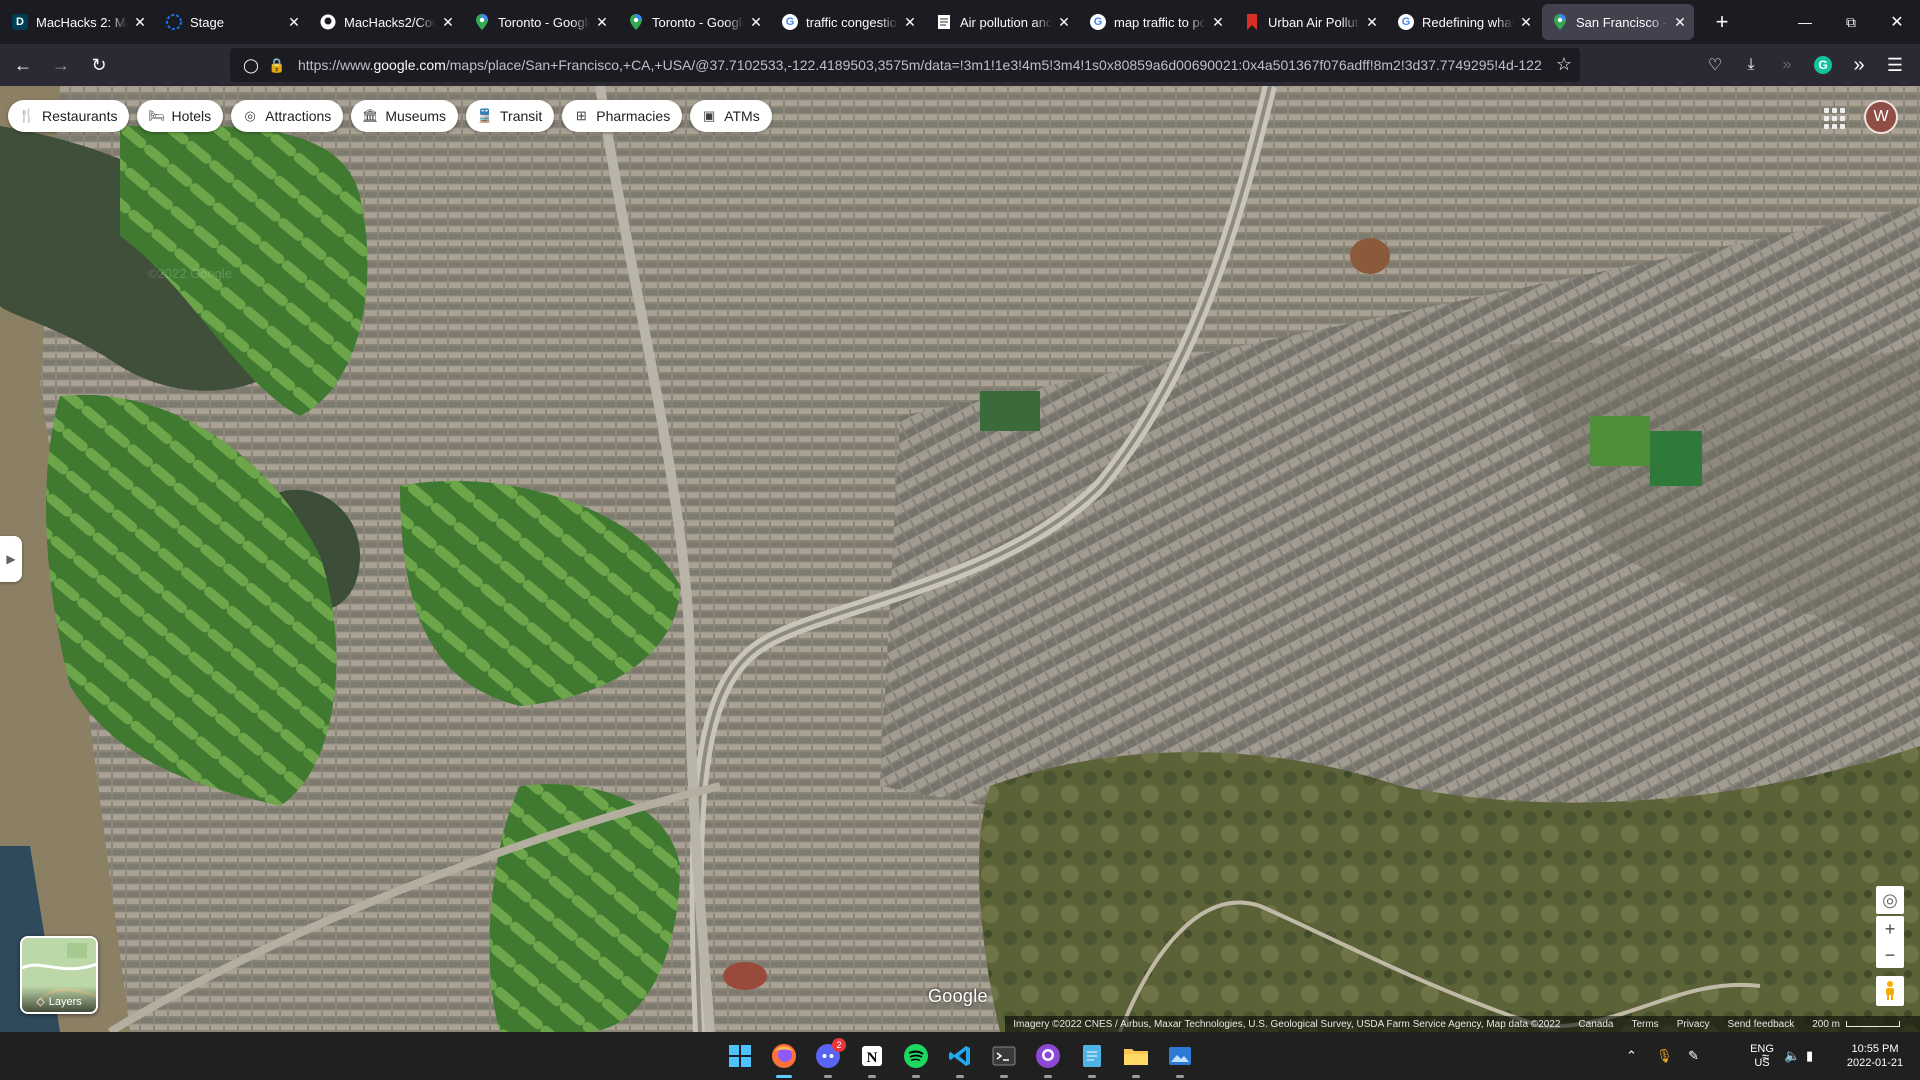  I want to click on downloads-icon: ⤓, so click(1751, 65).